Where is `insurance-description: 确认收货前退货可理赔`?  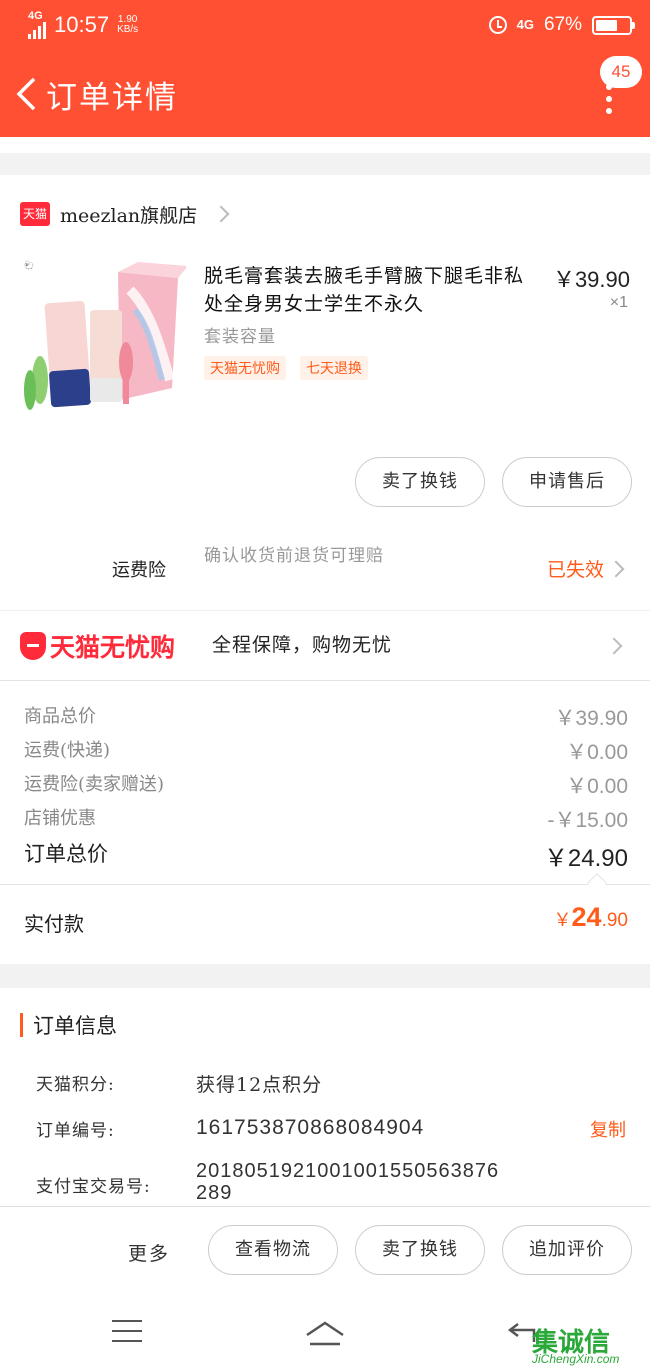
insurance-description: 确认收货前退货可理赔 is located at coordinates (294, 556).